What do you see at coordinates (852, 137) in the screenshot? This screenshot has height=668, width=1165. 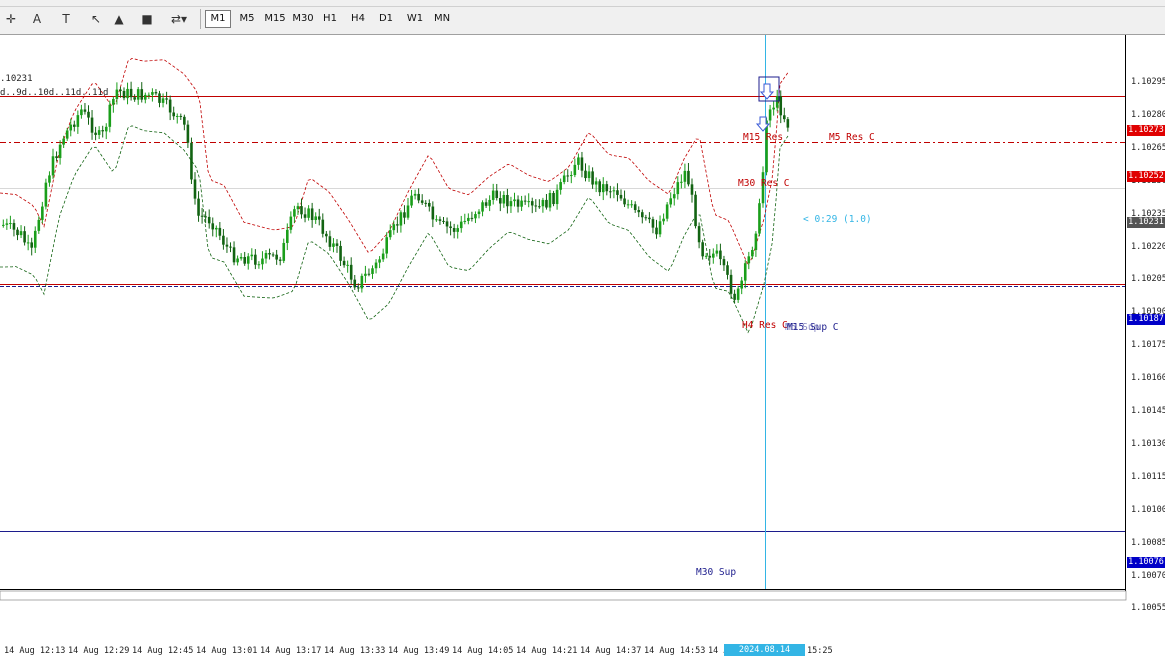 I see `label-m5-res: M5 Res C` at bounding box center [852, 137].